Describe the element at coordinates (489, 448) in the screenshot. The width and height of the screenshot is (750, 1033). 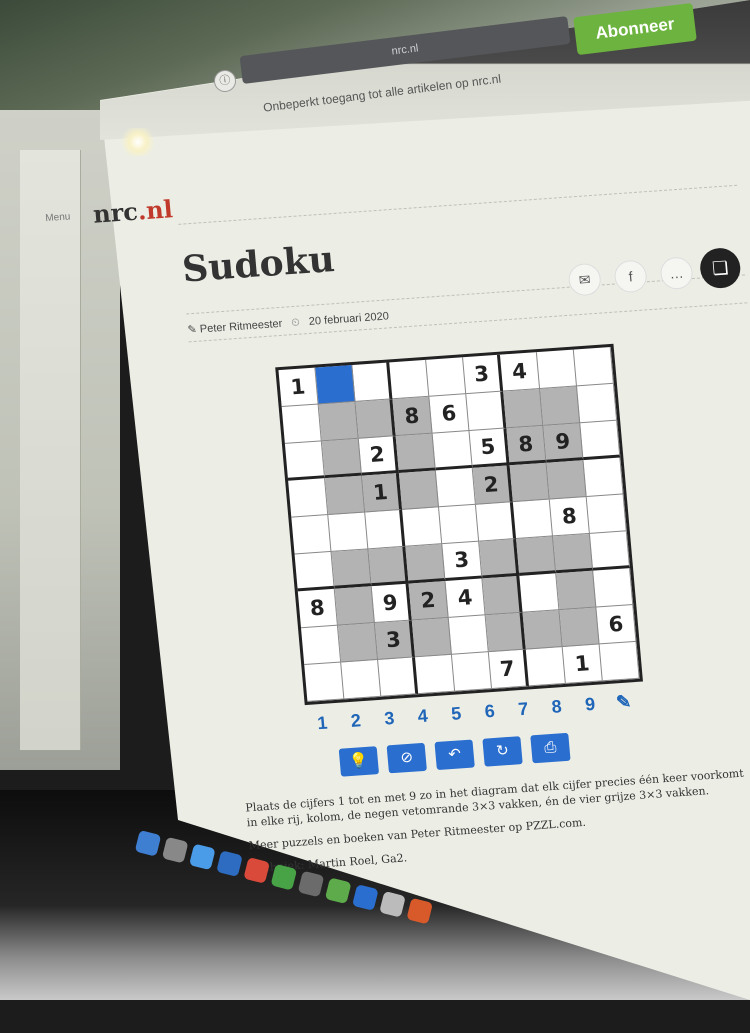
I see `sudoku-cell: 5` at that location.